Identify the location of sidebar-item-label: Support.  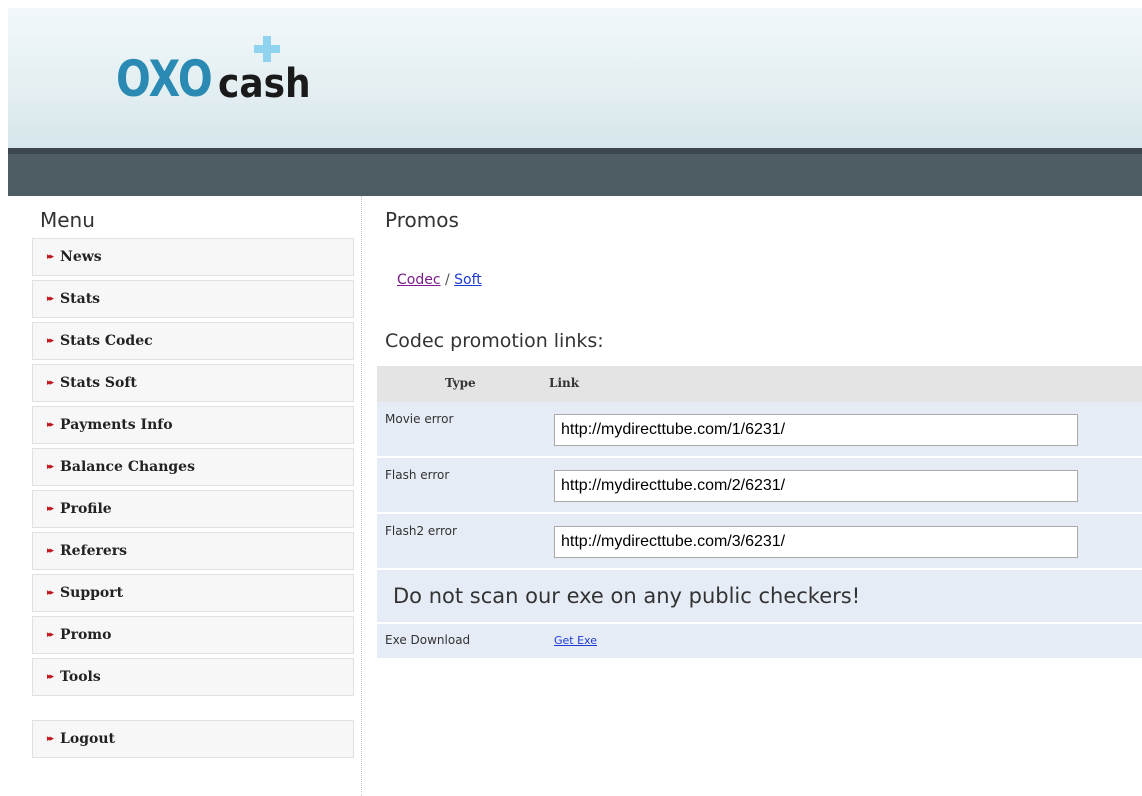
(92, 593).